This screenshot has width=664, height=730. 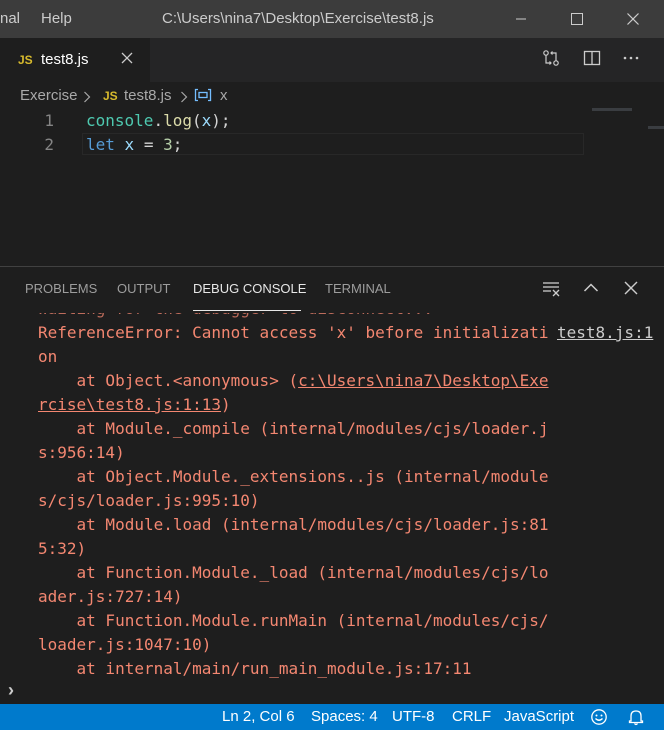 I want to click on prompt-chevron-icon: ›, so click(x=11, y=690).